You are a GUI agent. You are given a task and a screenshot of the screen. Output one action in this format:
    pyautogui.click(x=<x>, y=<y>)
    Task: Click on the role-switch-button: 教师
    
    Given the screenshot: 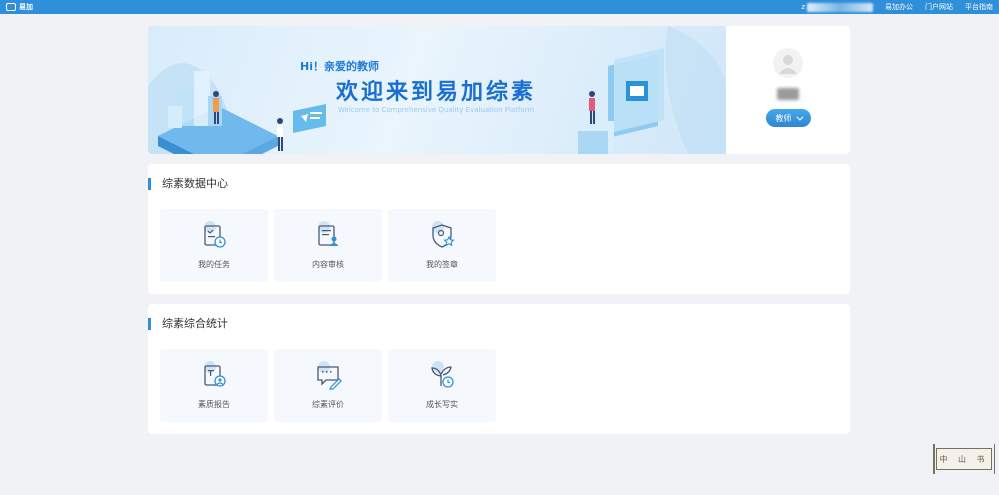 What is the action you would take?
    pyautogui.click(x=788, y=118)
    